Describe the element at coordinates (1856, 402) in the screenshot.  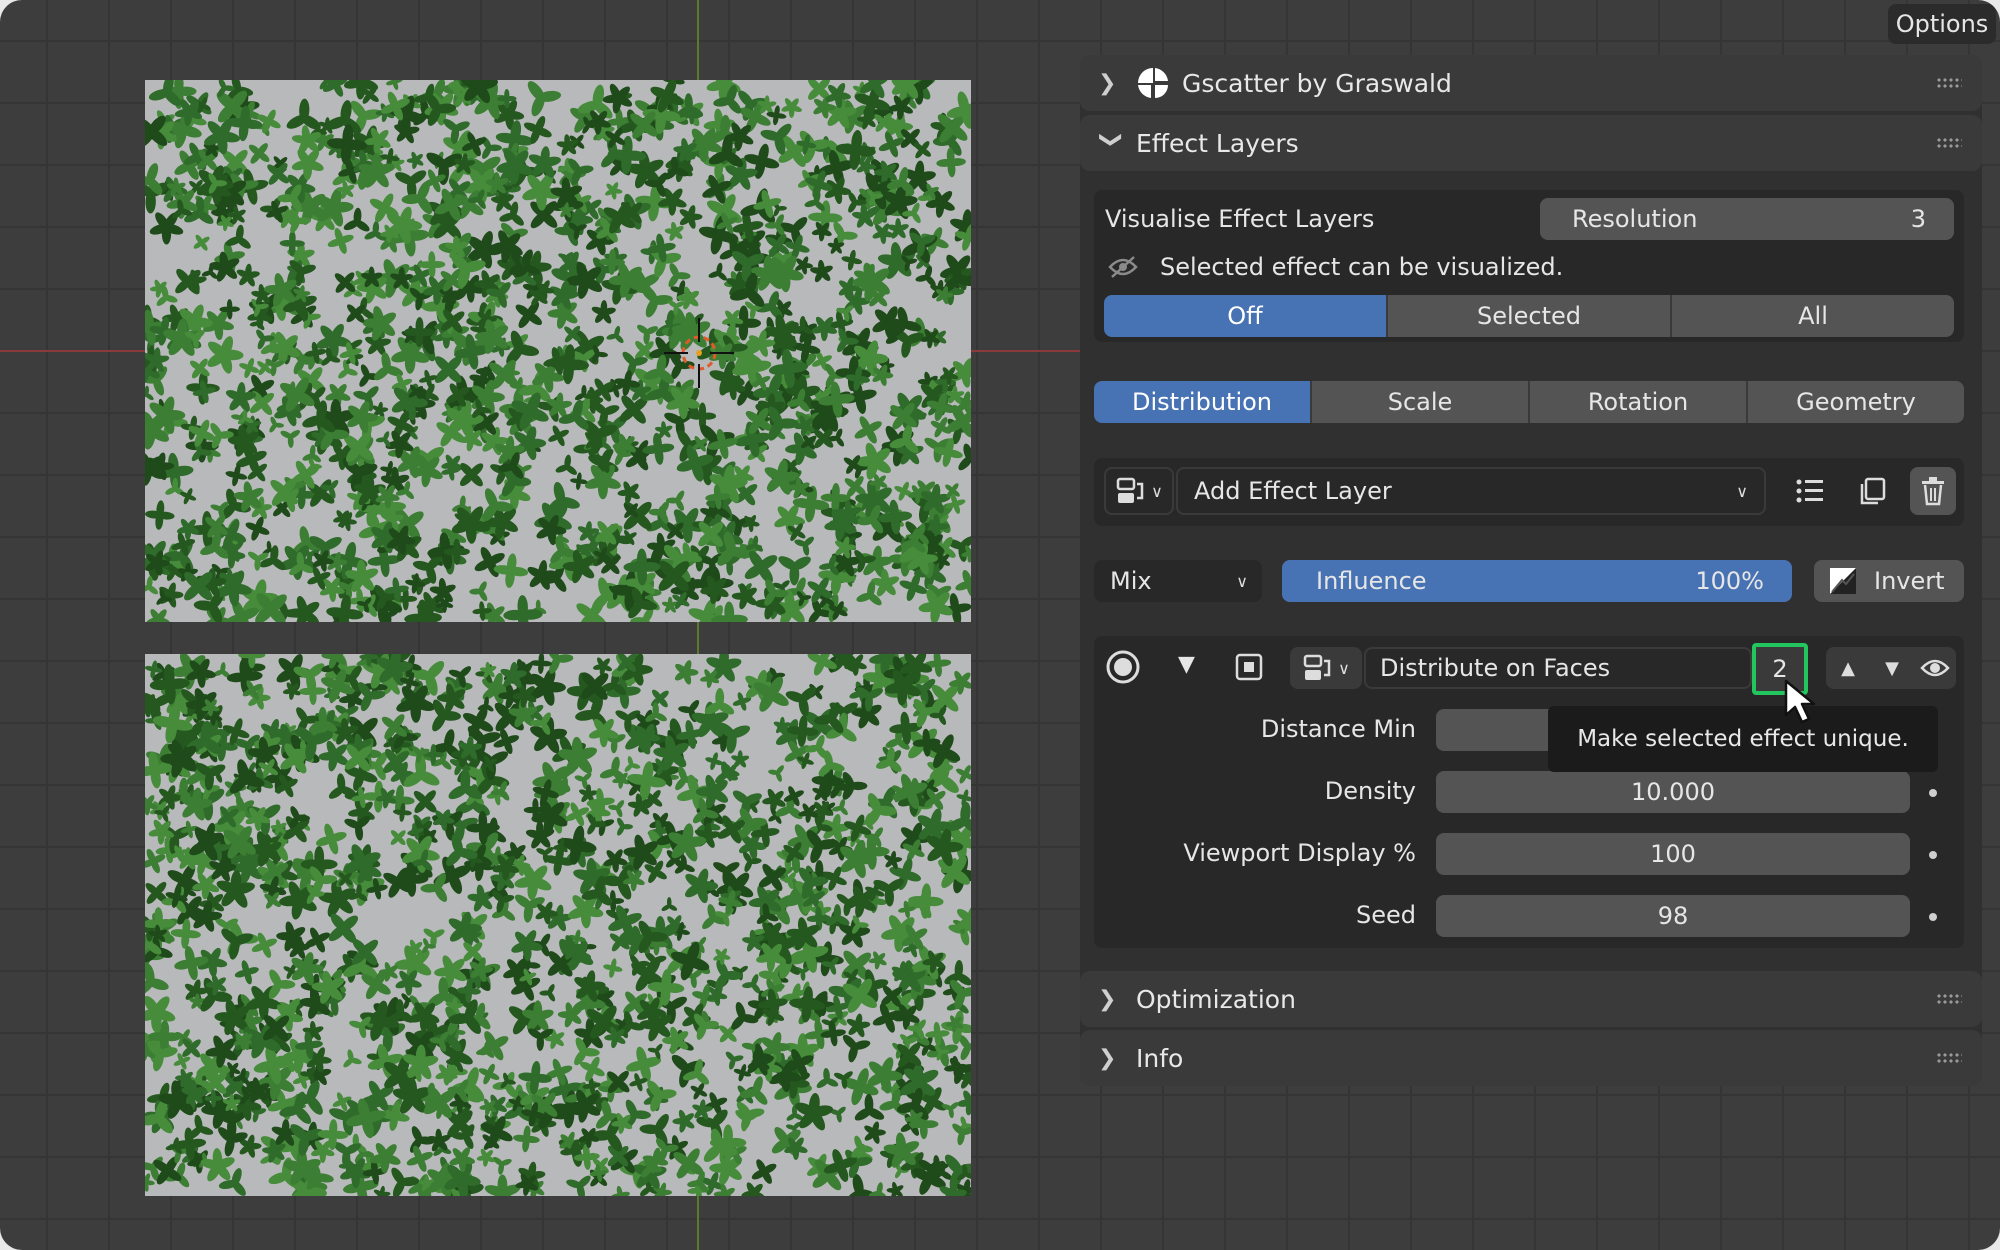
I see `tab-geometry: Geometry` at that location.